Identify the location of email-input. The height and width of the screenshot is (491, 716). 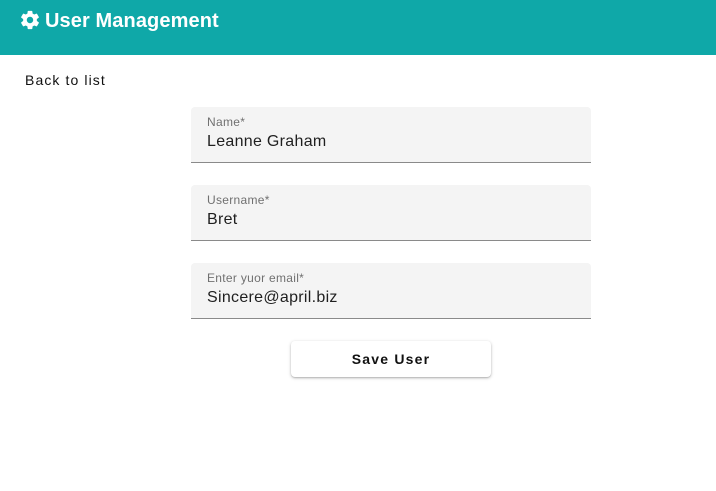
(391, 298).